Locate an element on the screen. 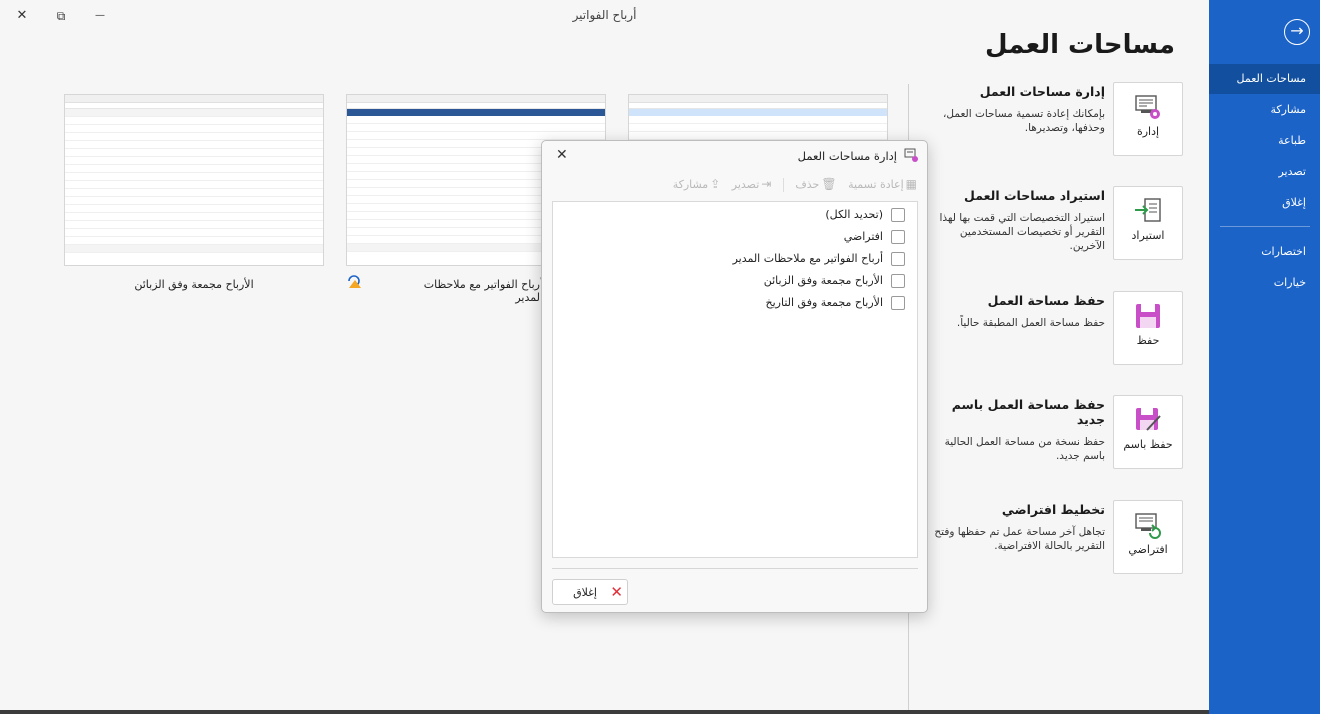  nav-separator is located at coordinates (1265, 226).